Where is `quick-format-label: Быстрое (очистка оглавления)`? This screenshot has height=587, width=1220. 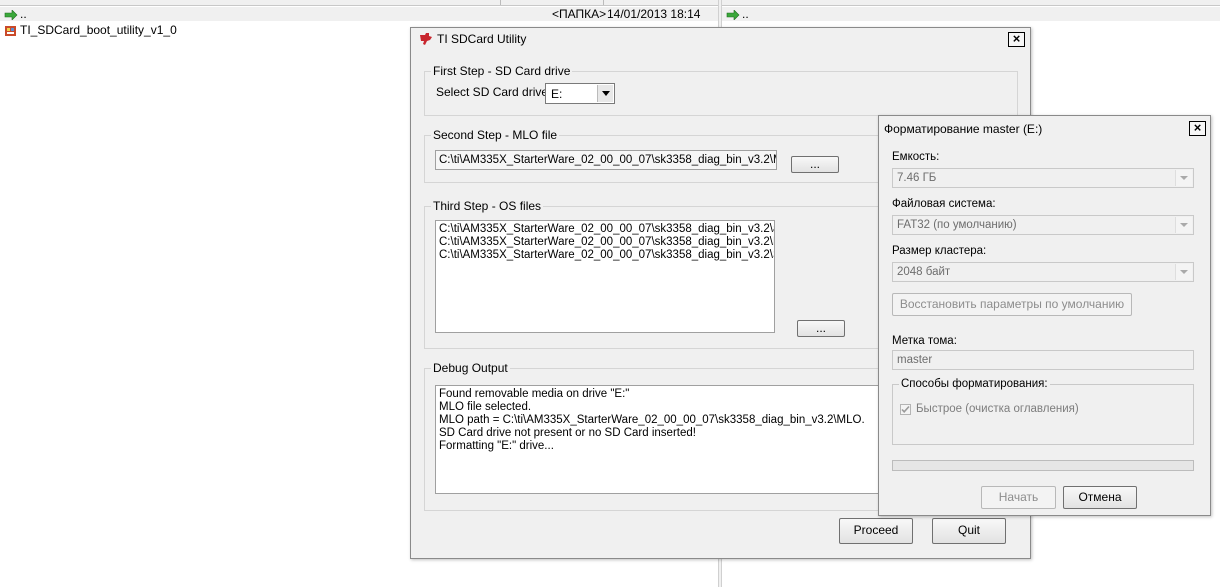
quick-format-label: Быстрое (очистка оглавления) is located at coordinates (997, 409).